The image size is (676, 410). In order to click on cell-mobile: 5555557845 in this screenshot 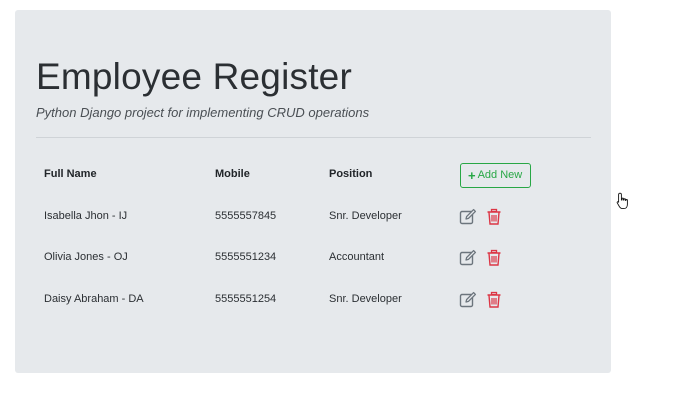, I will do `click(246, 216)`.